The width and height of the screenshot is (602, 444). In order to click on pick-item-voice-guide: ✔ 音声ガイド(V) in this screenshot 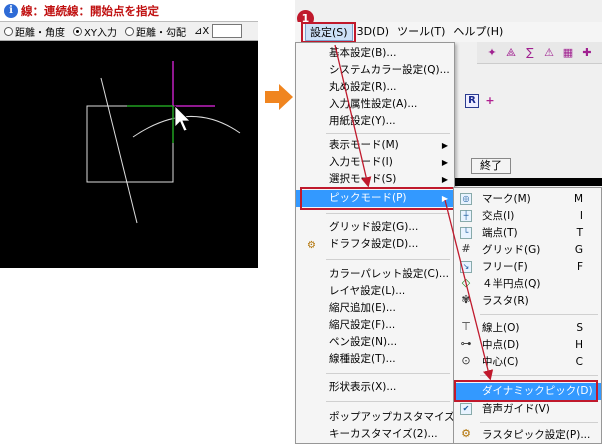, I will do `click(527, 409)`.